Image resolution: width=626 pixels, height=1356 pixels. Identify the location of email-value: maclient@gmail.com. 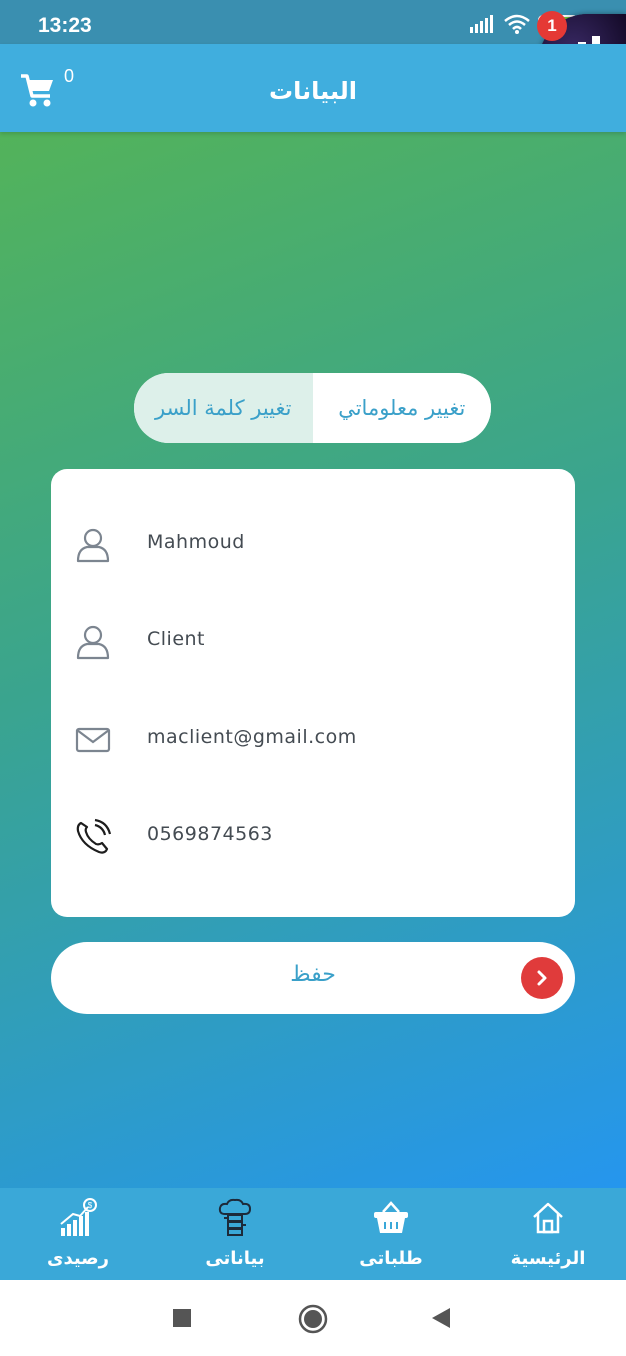
(252, 737).